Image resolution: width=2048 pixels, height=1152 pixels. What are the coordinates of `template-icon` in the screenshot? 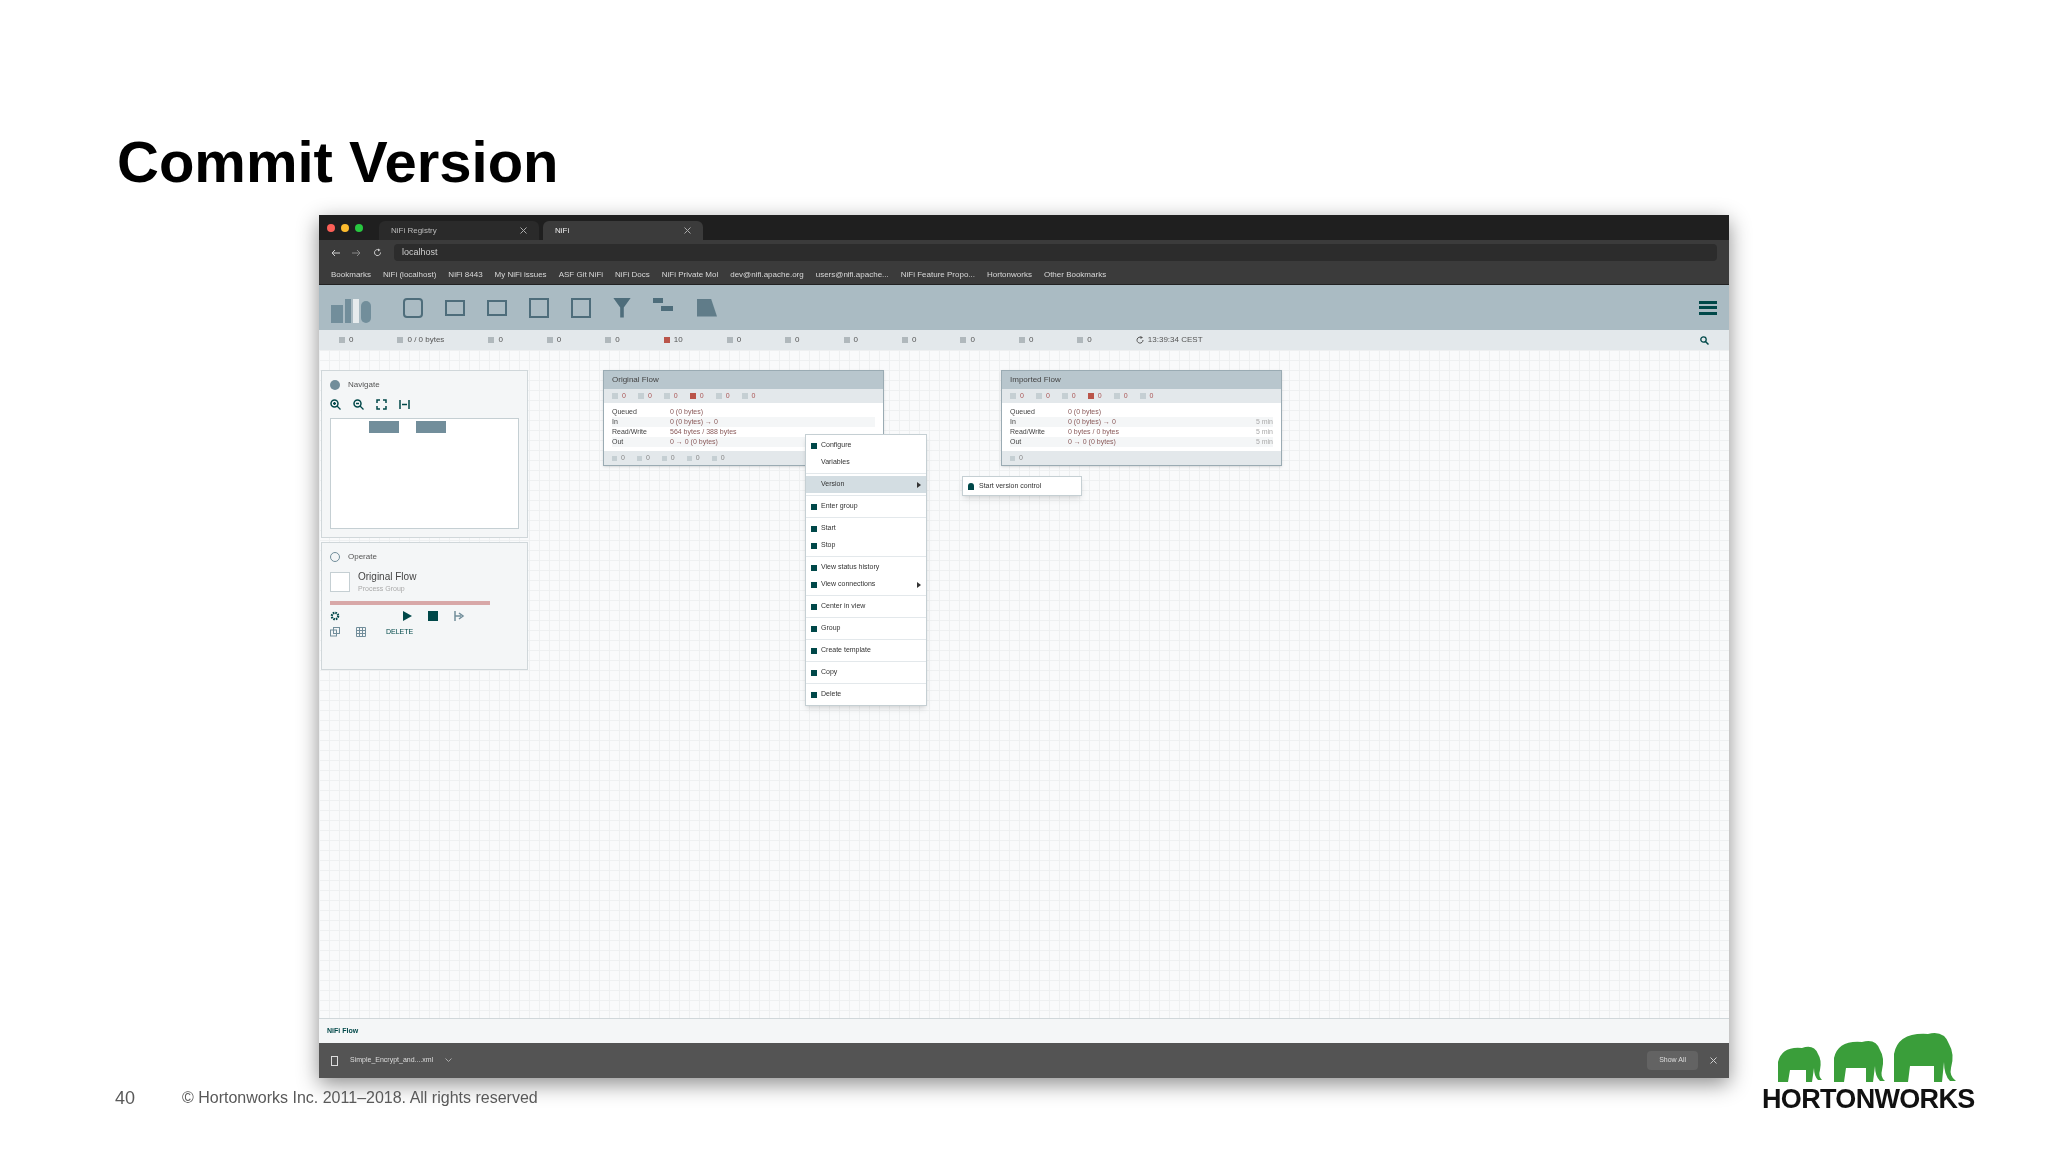 It's located at (459, 615).